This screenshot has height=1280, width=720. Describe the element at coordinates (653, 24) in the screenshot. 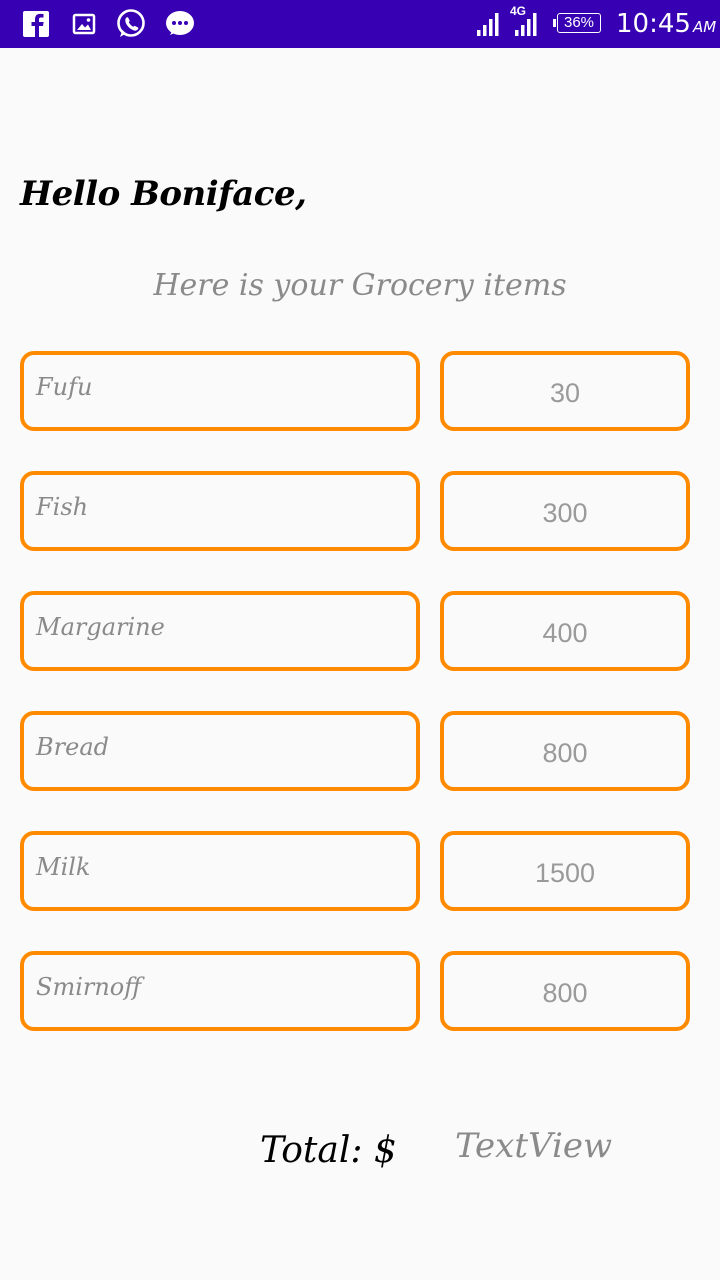

I see `clock-time: 10:45` at that location.